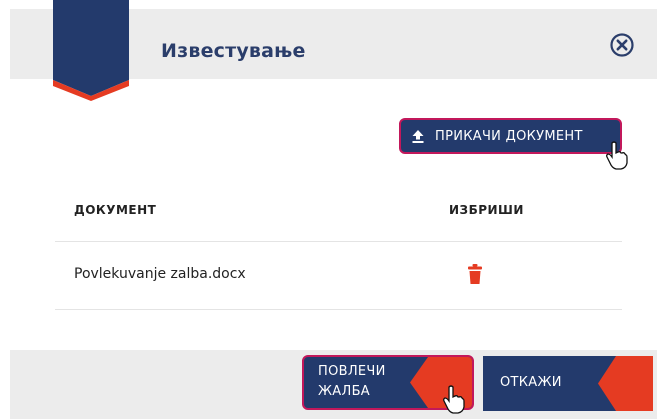 This screenshot has height=419, width=657. I want to click on upload-document-button: ПРИКАЧИ ДОКУМЕНТ, so click(510, 136).